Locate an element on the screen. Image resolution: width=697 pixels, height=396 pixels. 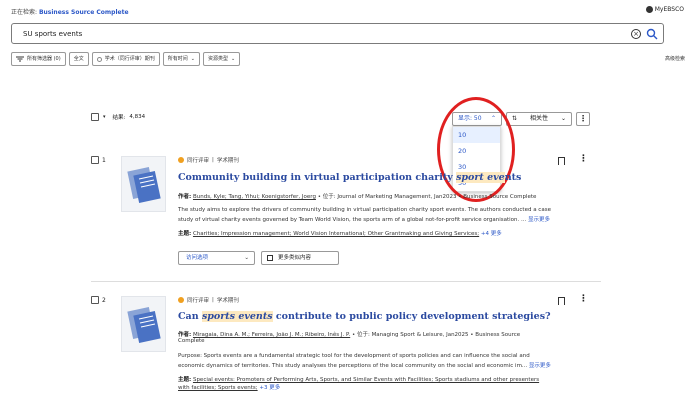
more-similar-button: 更多类似内容 is located at coordinates (300, 258).